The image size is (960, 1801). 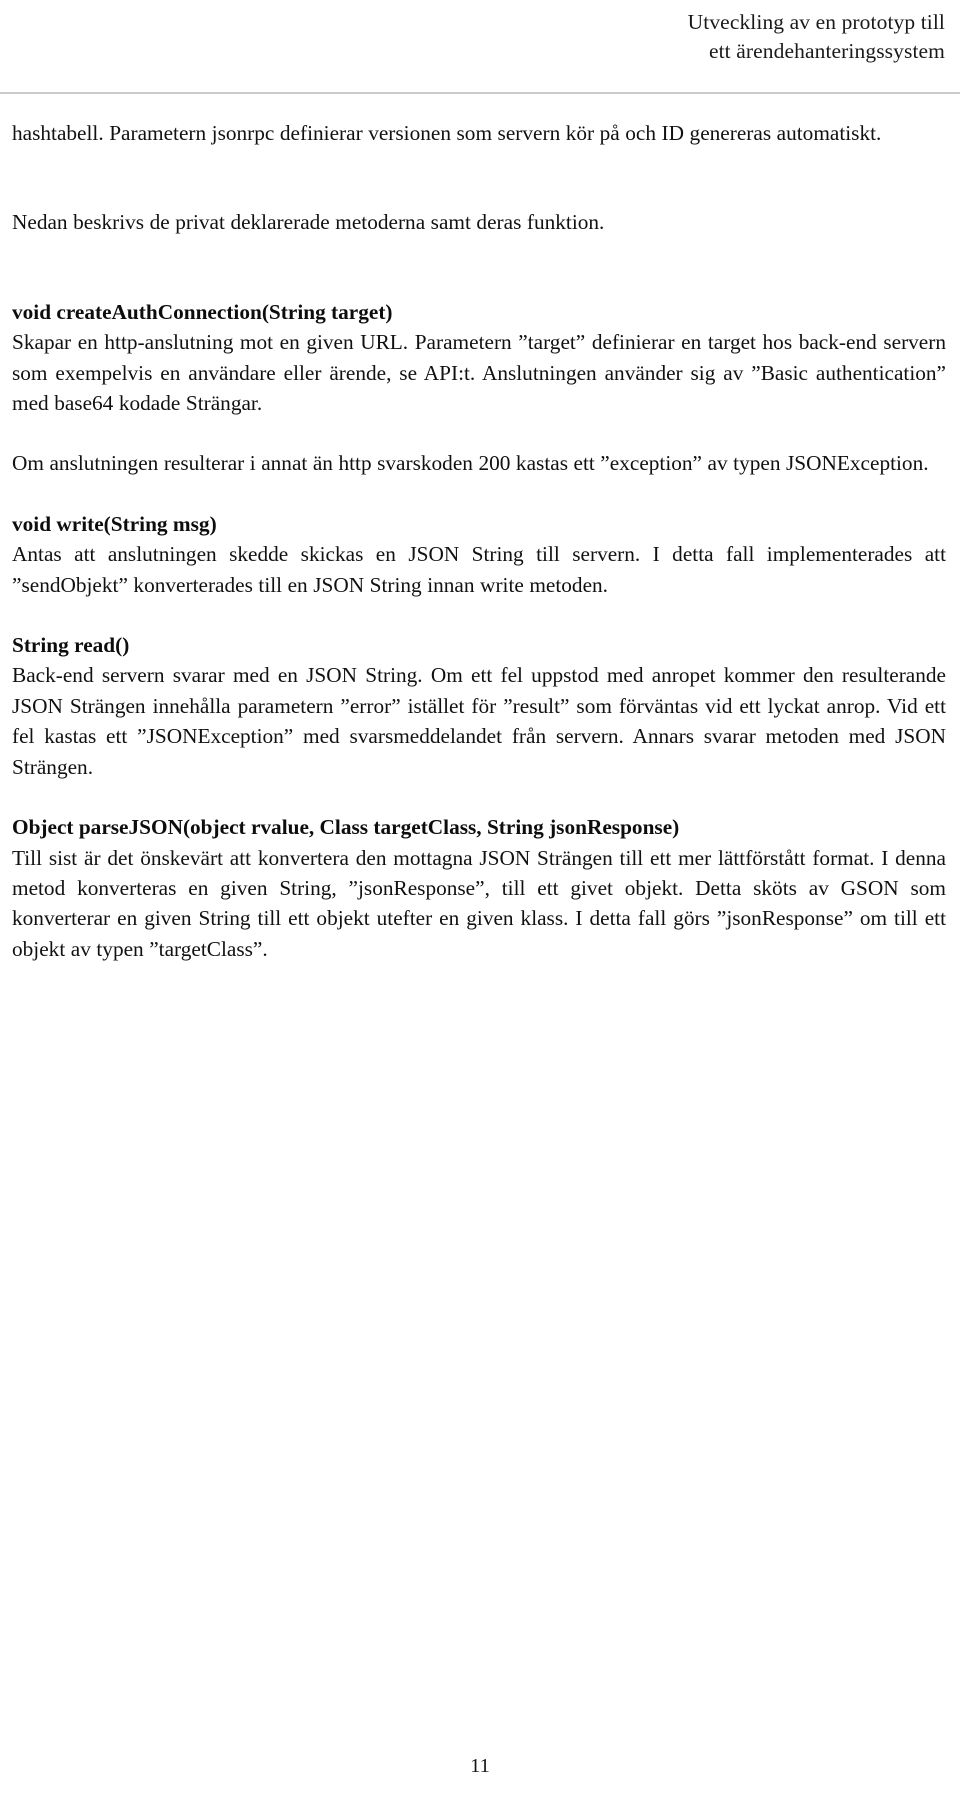 I want to click on section-heading-create-auth-connection: void createAuthConnection(String target), so click(x=202, y=311).